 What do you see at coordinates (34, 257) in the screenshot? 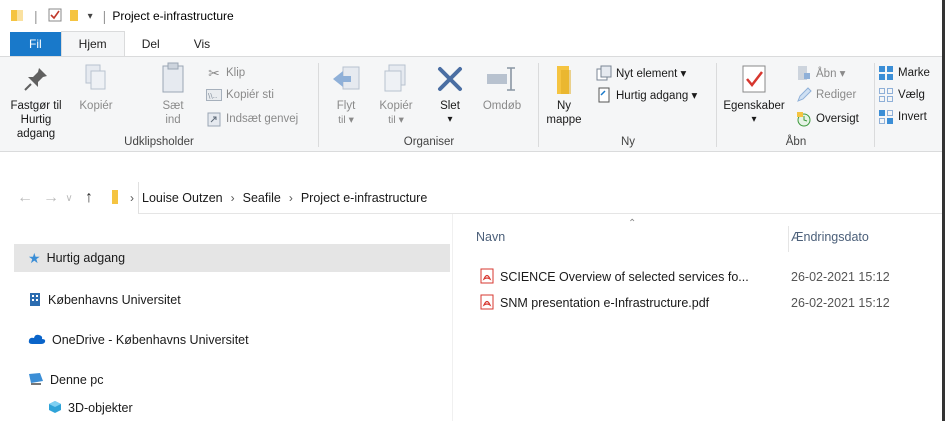
I see `star-icon: ★` at bounding box center [34, 257].